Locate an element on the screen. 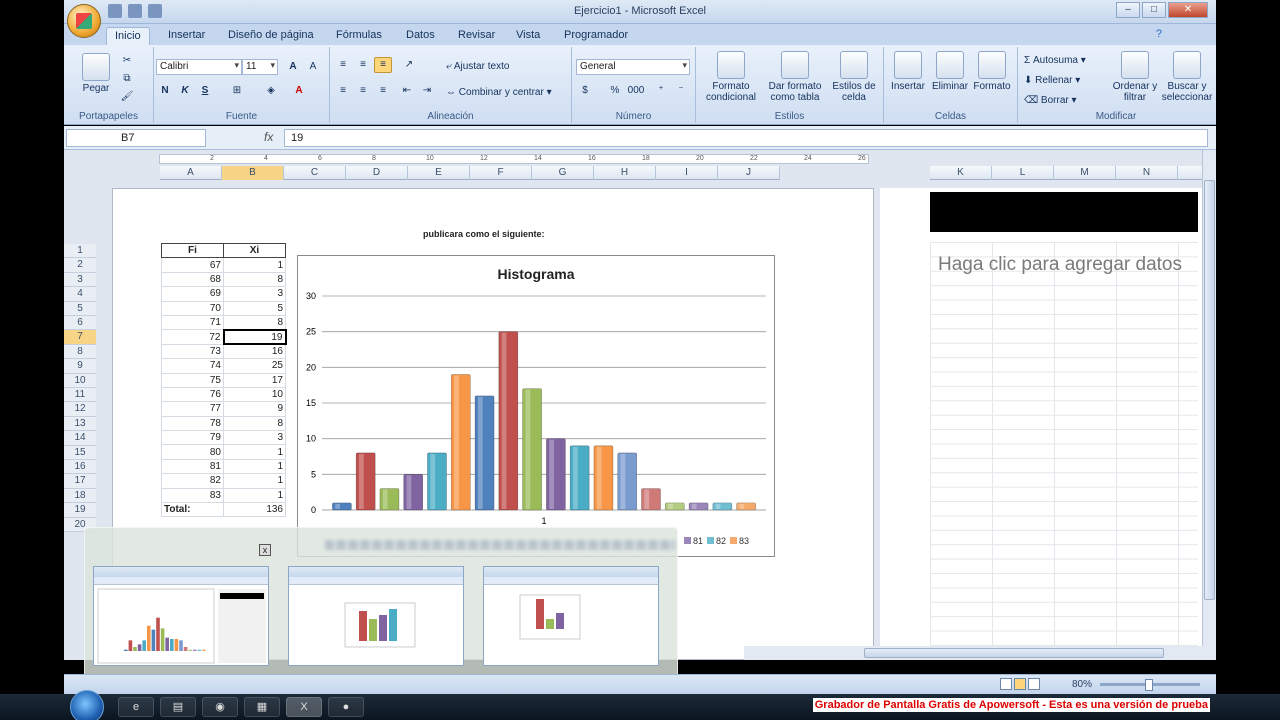 This screenshot has width=1280, height=720. taskbar-recorder-icon: ● is located at coordinates (346, 707).